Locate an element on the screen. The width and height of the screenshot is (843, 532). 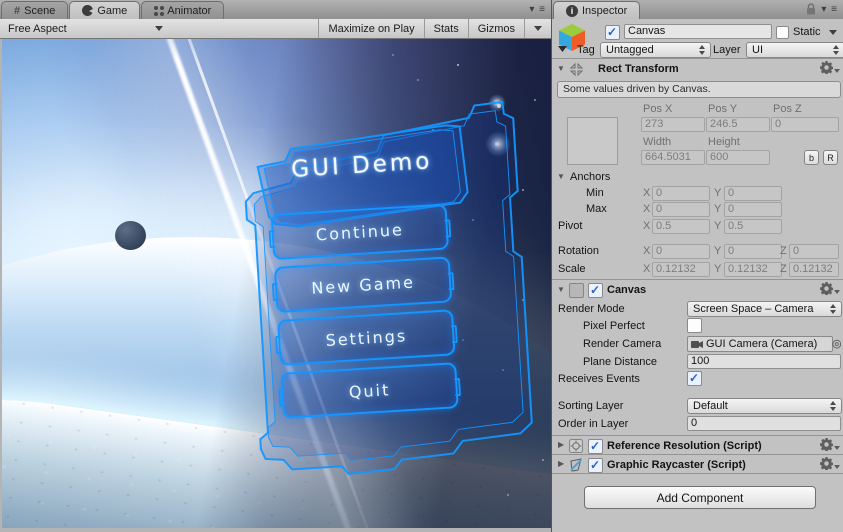
anchor-preview is located at coordinates (592, 141).